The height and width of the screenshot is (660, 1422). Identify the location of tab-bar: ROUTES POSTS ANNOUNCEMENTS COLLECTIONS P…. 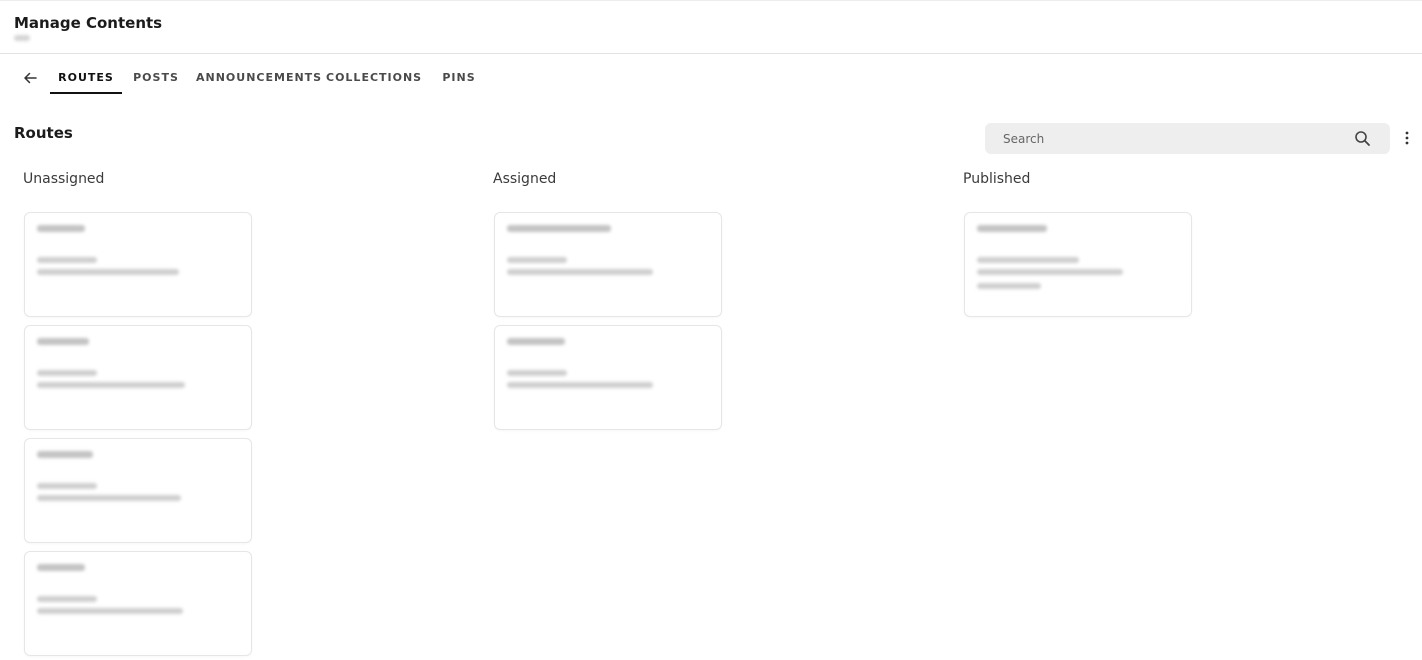
(260, 79).